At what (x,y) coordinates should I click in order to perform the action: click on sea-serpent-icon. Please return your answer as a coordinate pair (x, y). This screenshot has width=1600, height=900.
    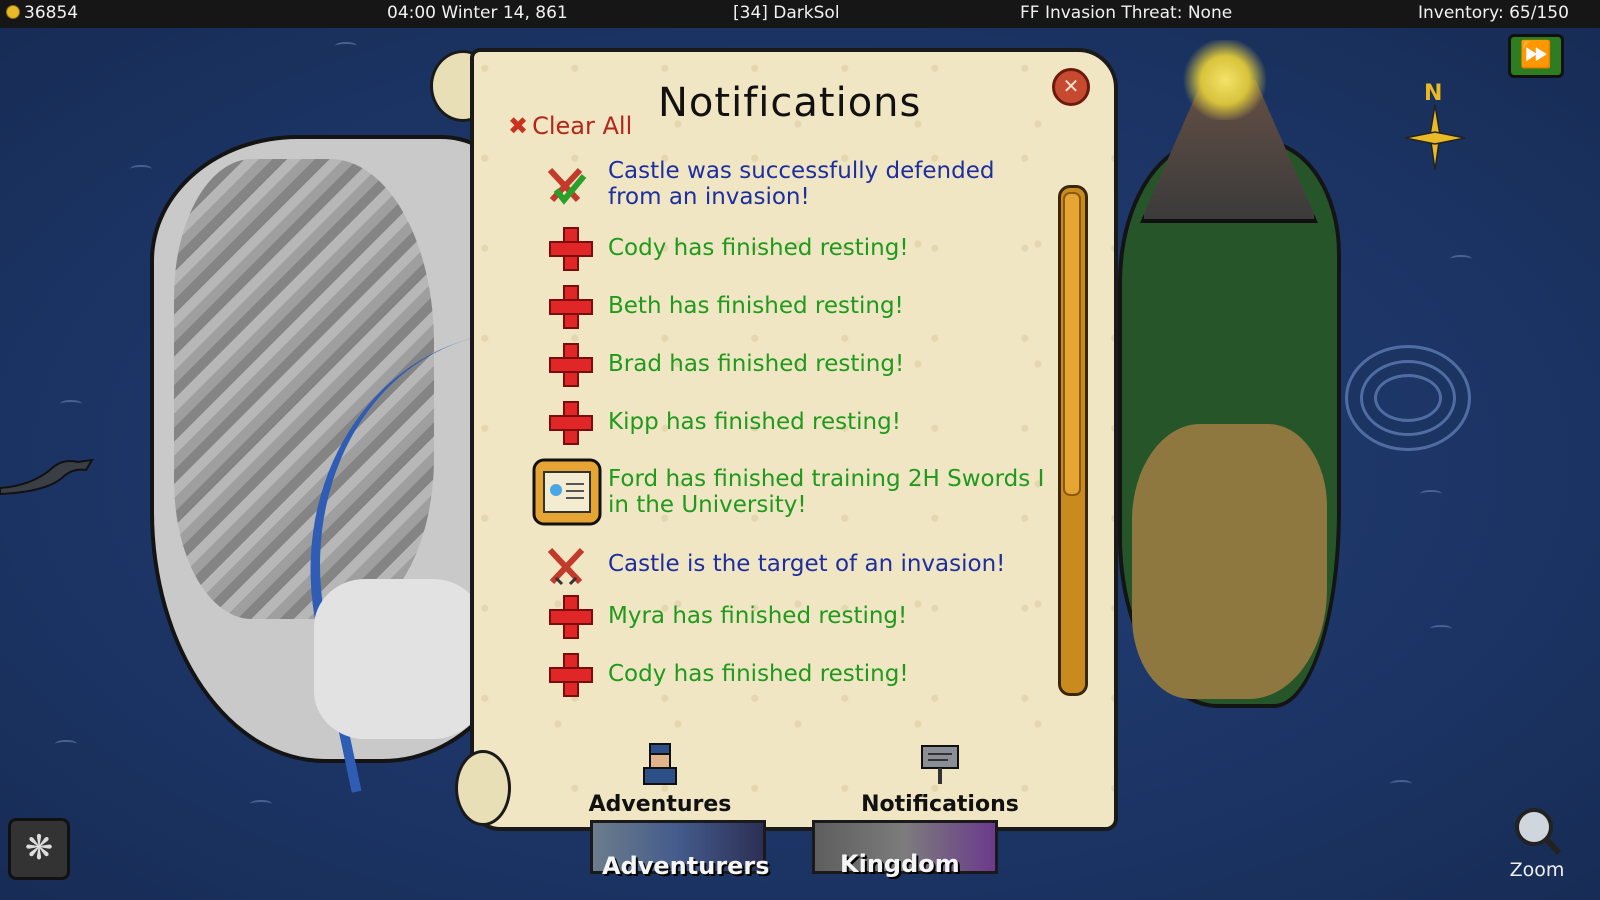
    Looking at the image, I should click on (47, 476).